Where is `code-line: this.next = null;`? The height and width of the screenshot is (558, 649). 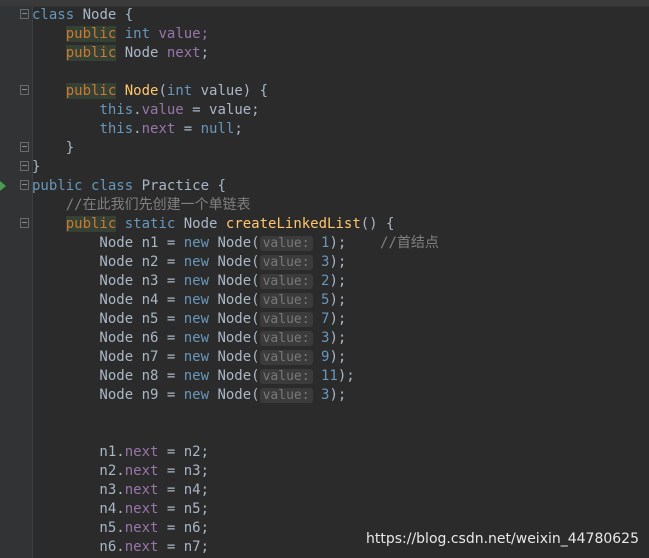 code-line: this.next = null; is located at coordinates (137, 129).